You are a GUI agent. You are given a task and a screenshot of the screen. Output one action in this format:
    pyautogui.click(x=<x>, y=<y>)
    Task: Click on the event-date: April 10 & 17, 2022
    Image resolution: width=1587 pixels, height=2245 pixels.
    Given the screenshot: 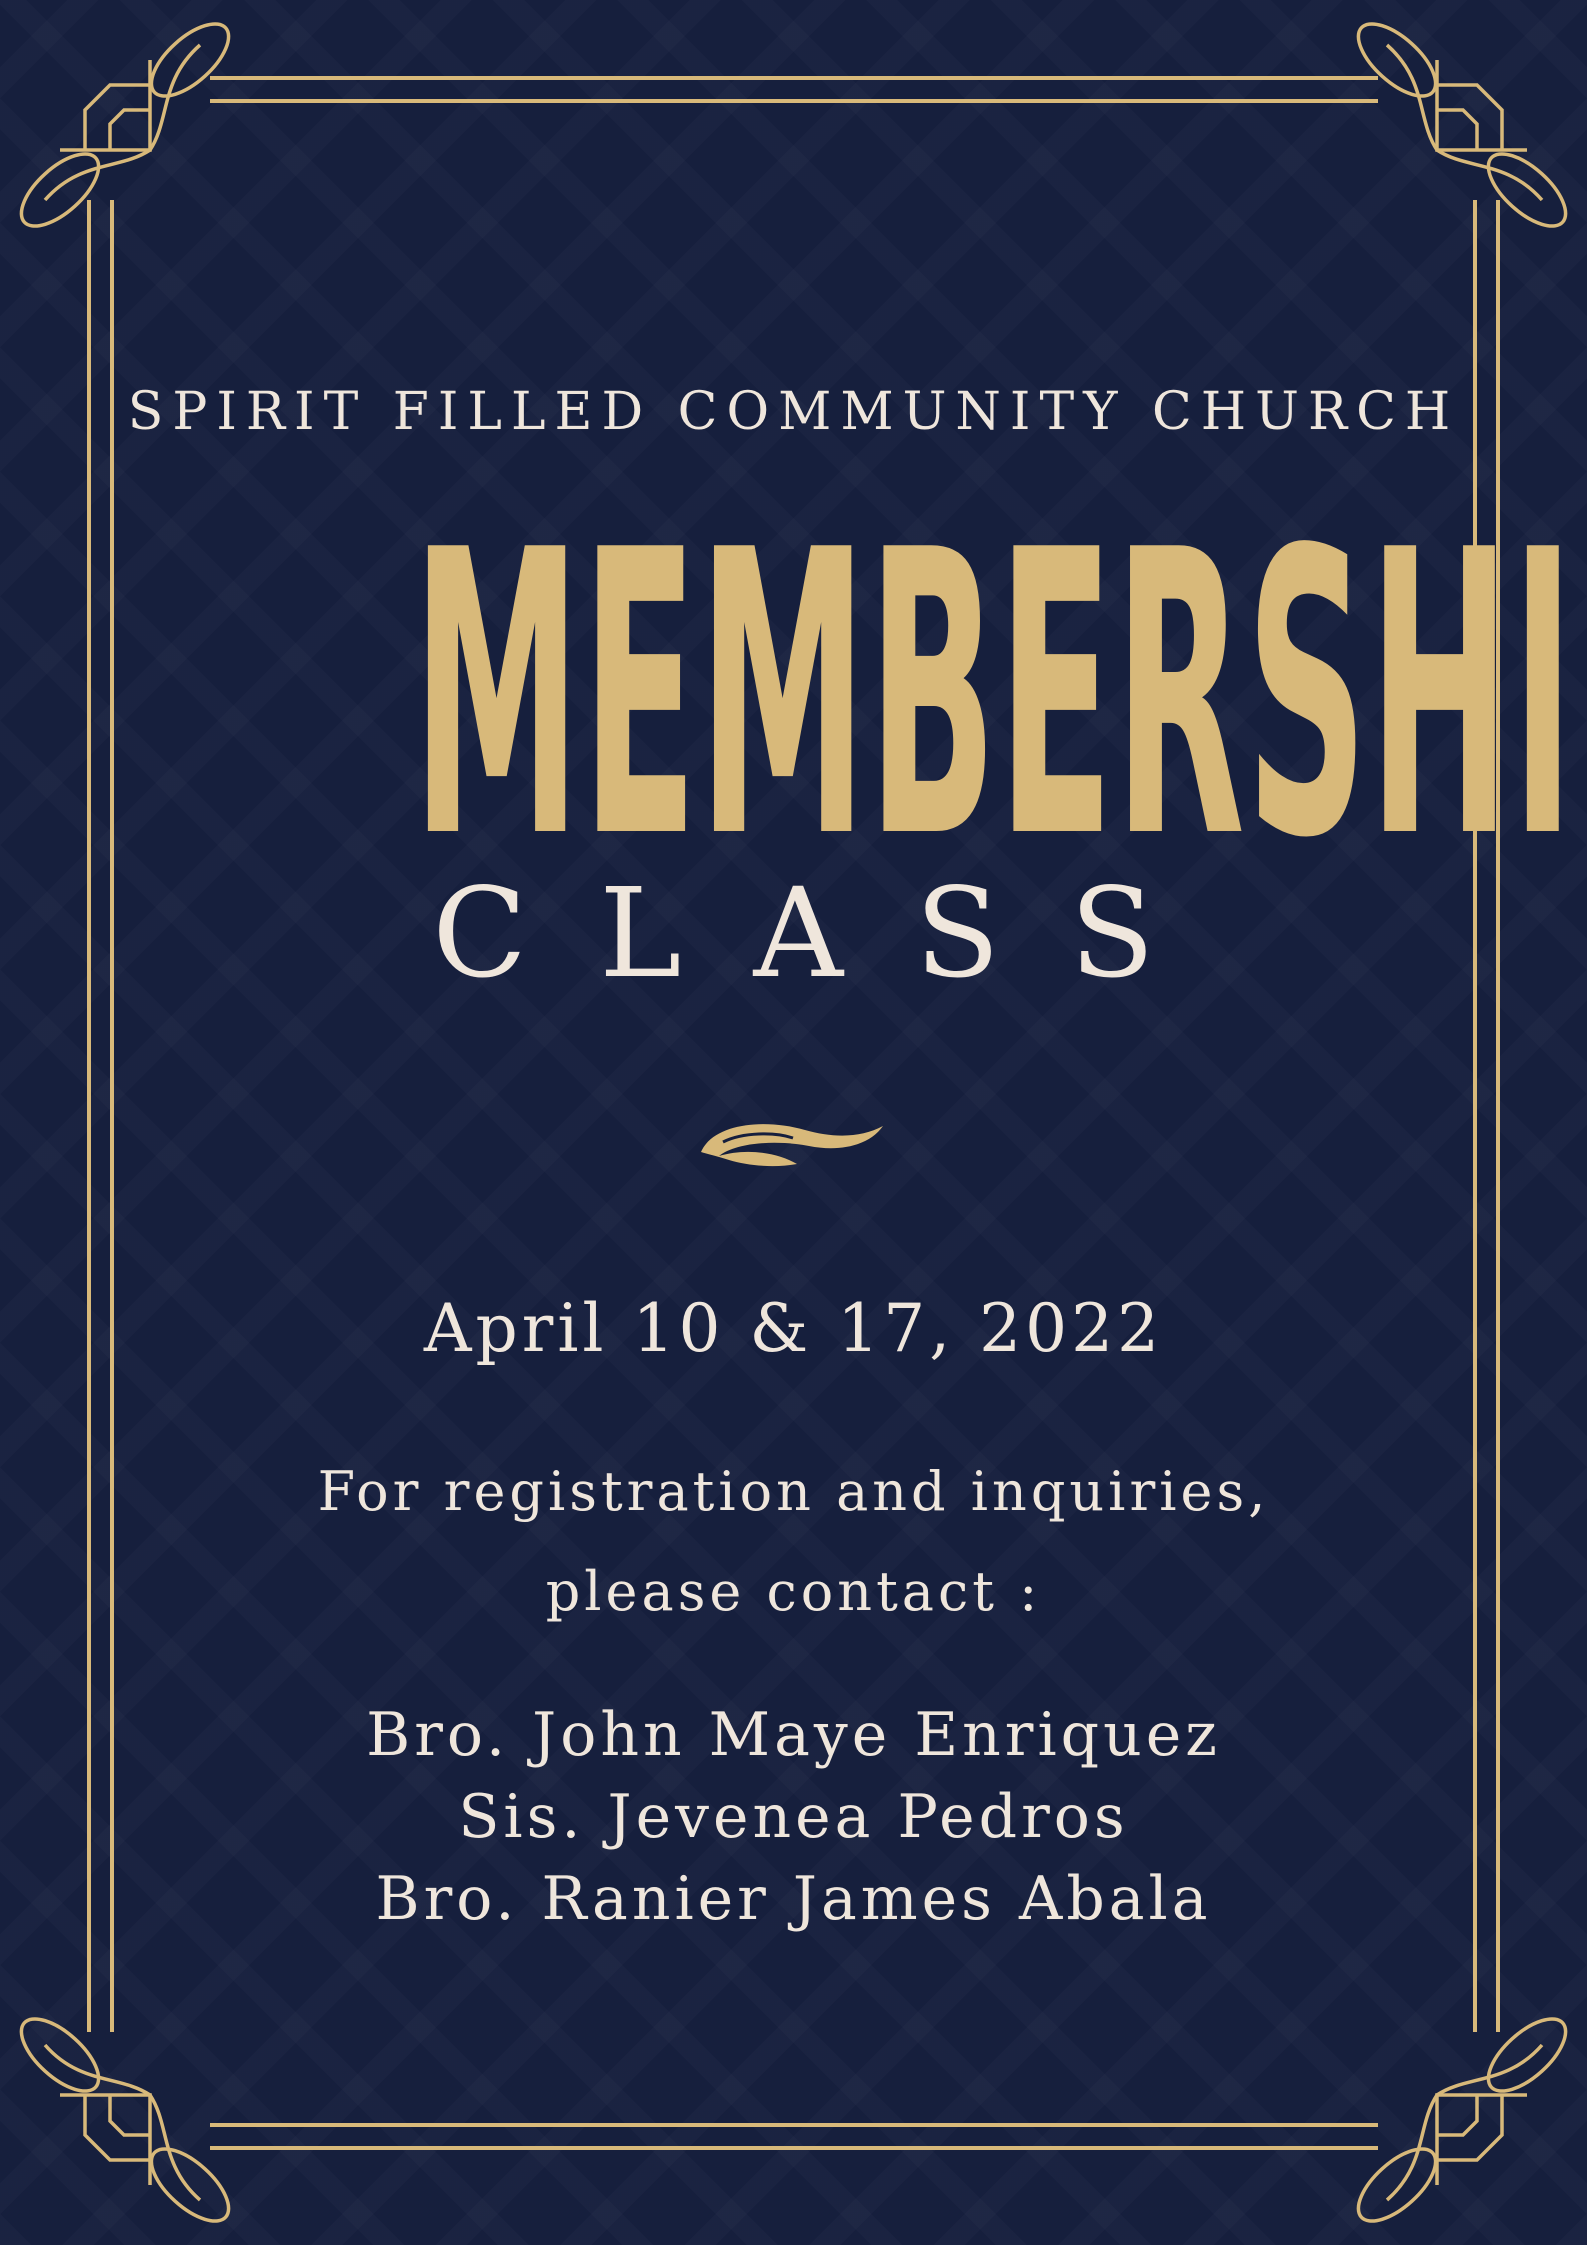 What is the action you would take?
    pyautogui.click(x=793, y=1328)
    